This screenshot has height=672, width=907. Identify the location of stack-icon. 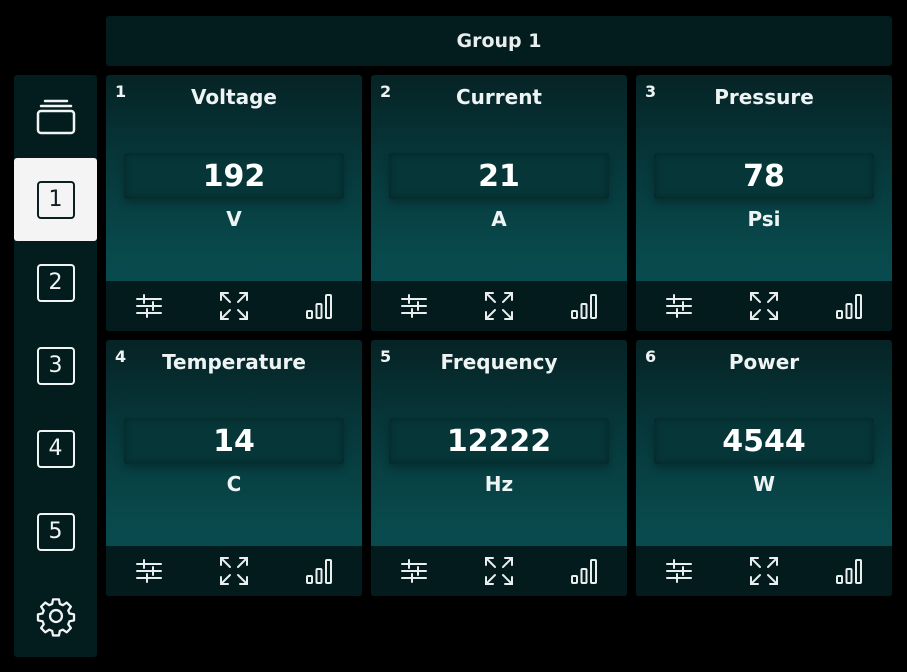
(56, 117).